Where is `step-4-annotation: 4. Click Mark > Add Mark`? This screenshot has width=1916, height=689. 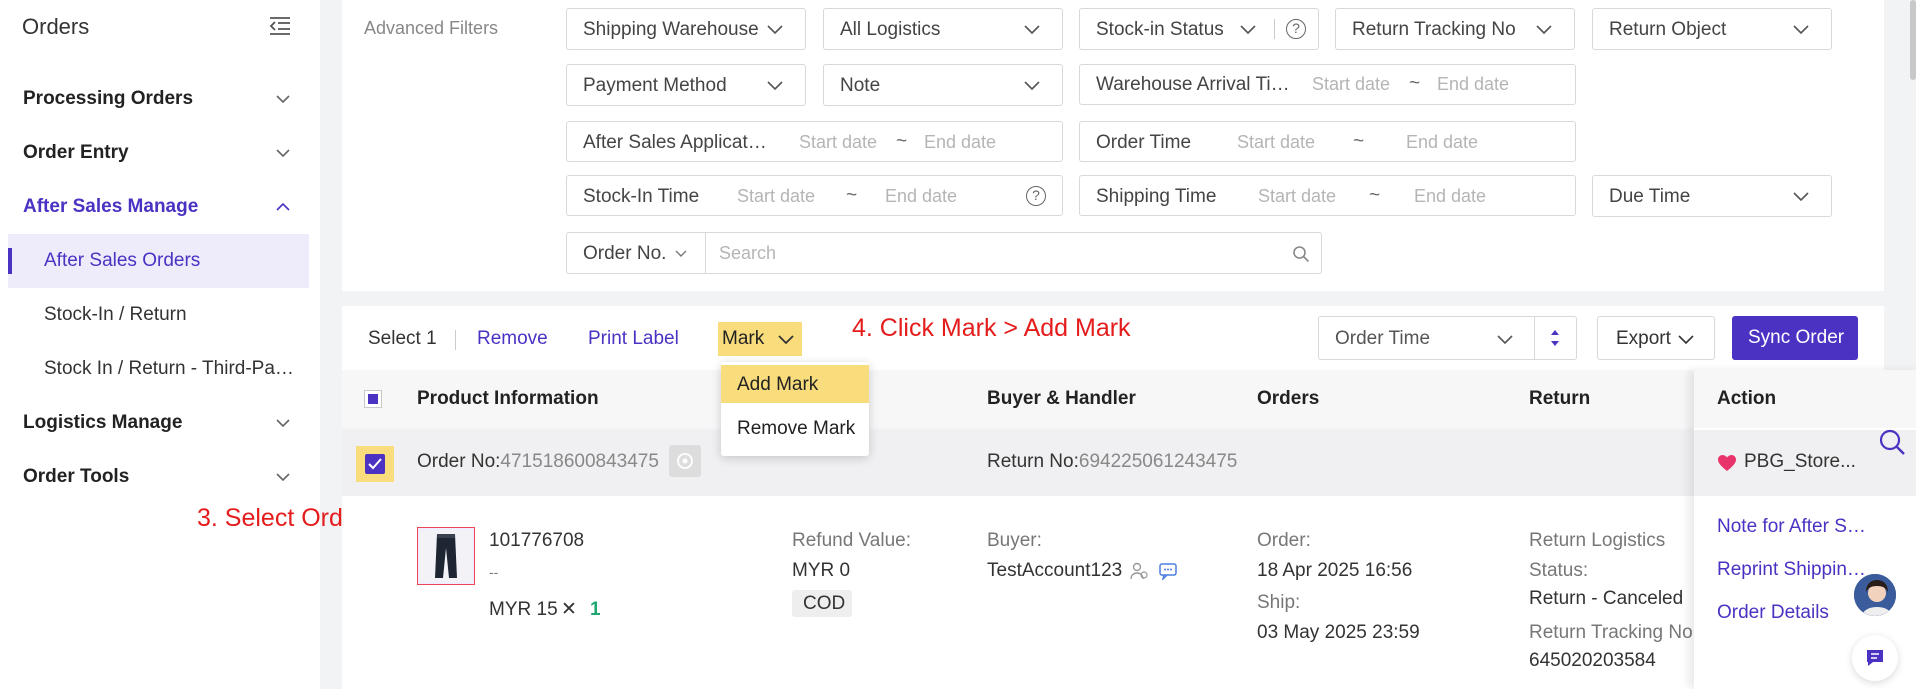
step-4-annotation: 4. Click Mark > Add Mark is located at coordinates (991, 328).